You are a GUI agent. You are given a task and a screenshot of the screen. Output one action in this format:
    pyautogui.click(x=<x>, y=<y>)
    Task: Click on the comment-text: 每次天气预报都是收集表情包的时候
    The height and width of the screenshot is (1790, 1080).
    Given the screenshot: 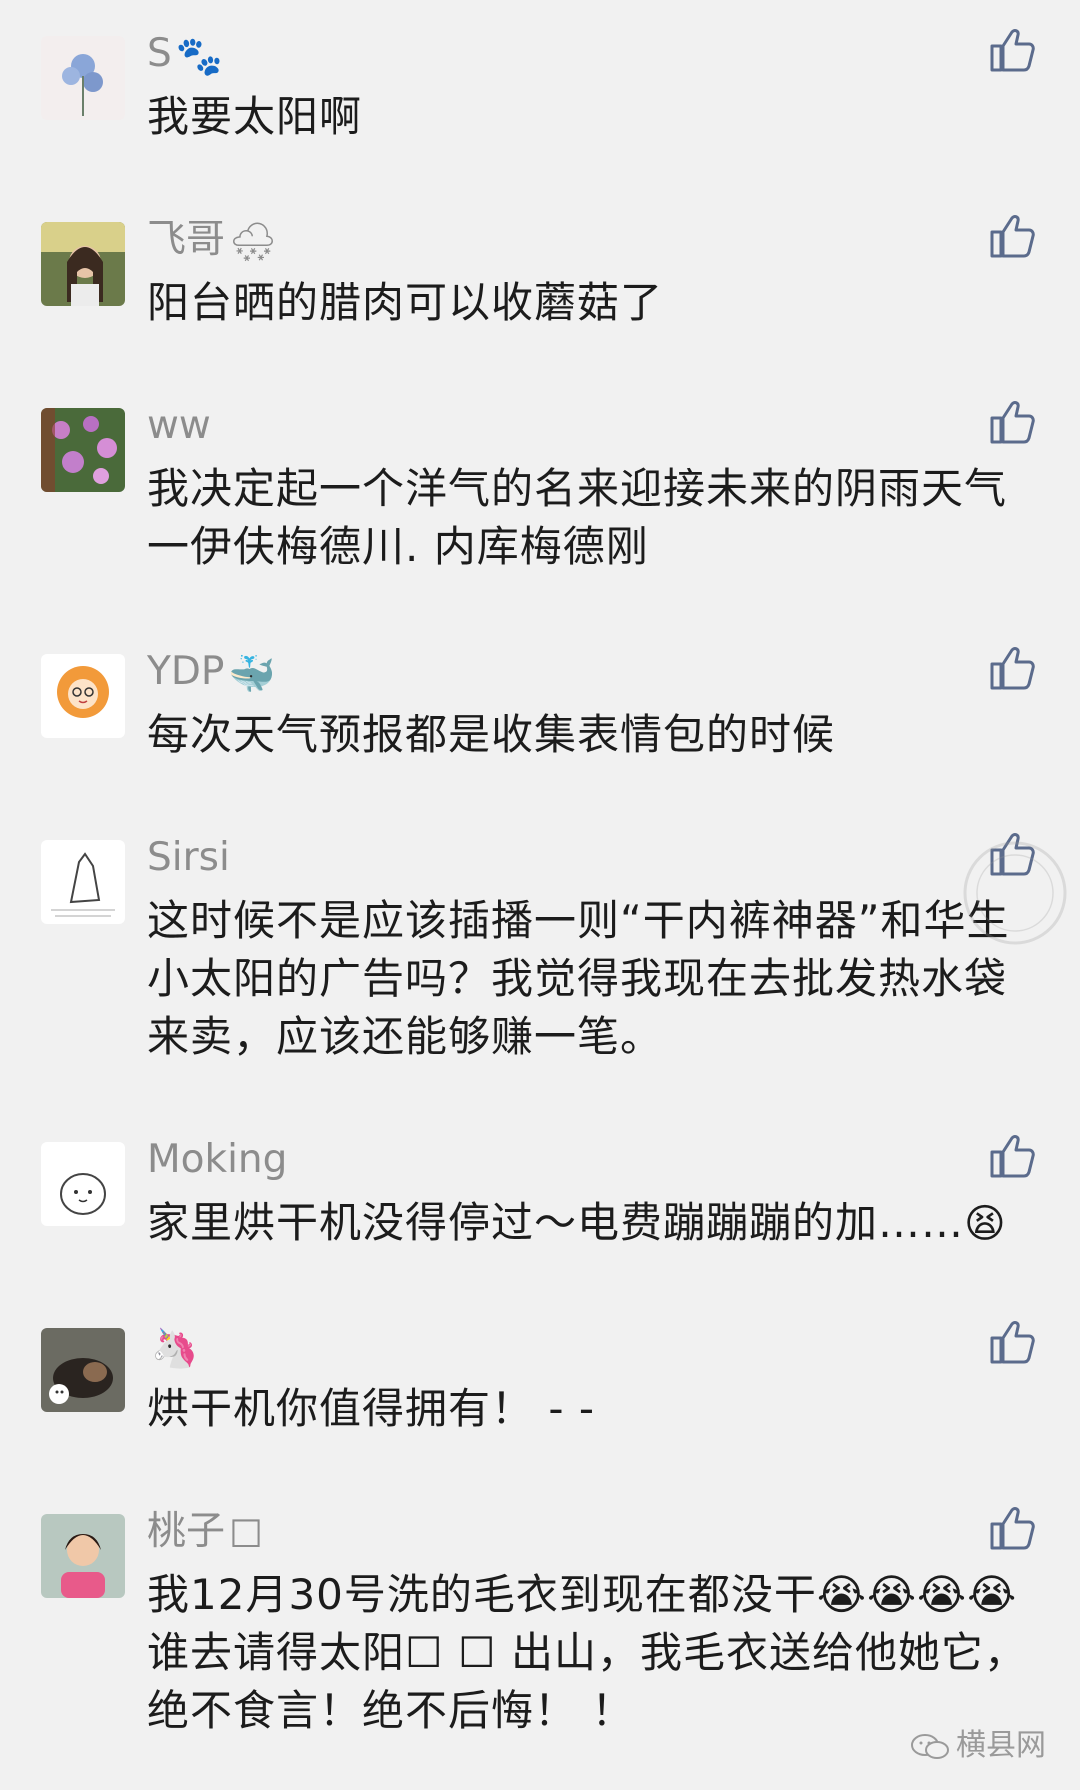 What is the action you would take?
    pyautogui.click(x=491, y=734)
    